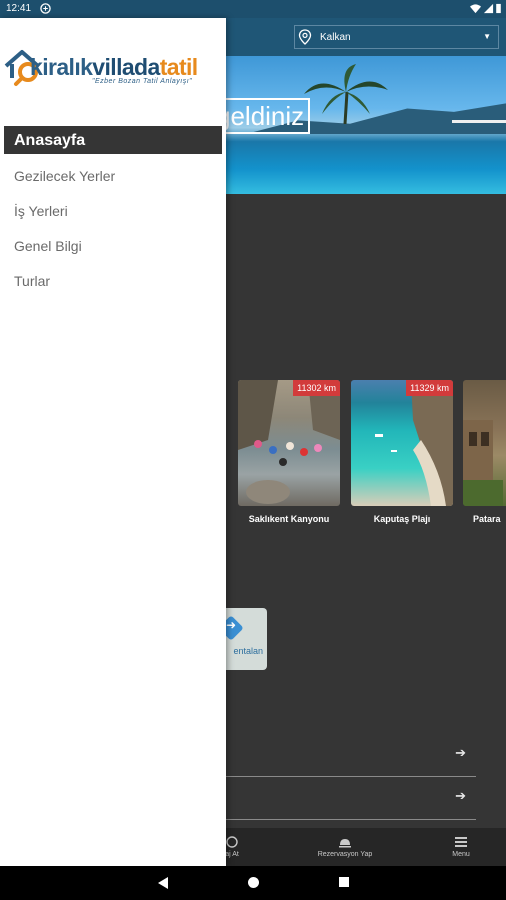 The width and height of the screenshot is (506, 900). I want to click on home-icon, so click(253, 882).